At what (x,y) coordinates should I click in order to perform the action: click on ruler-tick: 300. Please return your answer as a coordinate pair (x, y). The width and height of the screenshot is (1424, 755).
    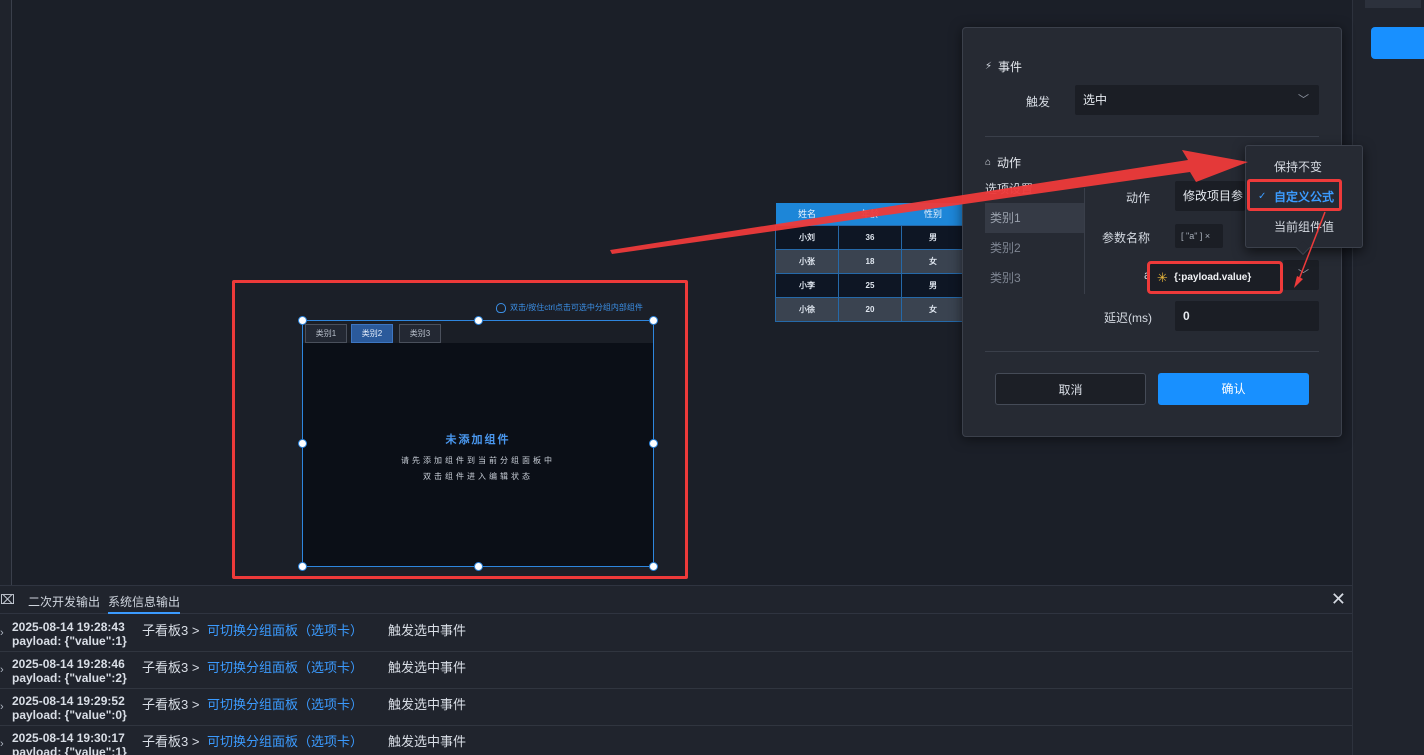
    Looking at the image, I should click on (0, 192).